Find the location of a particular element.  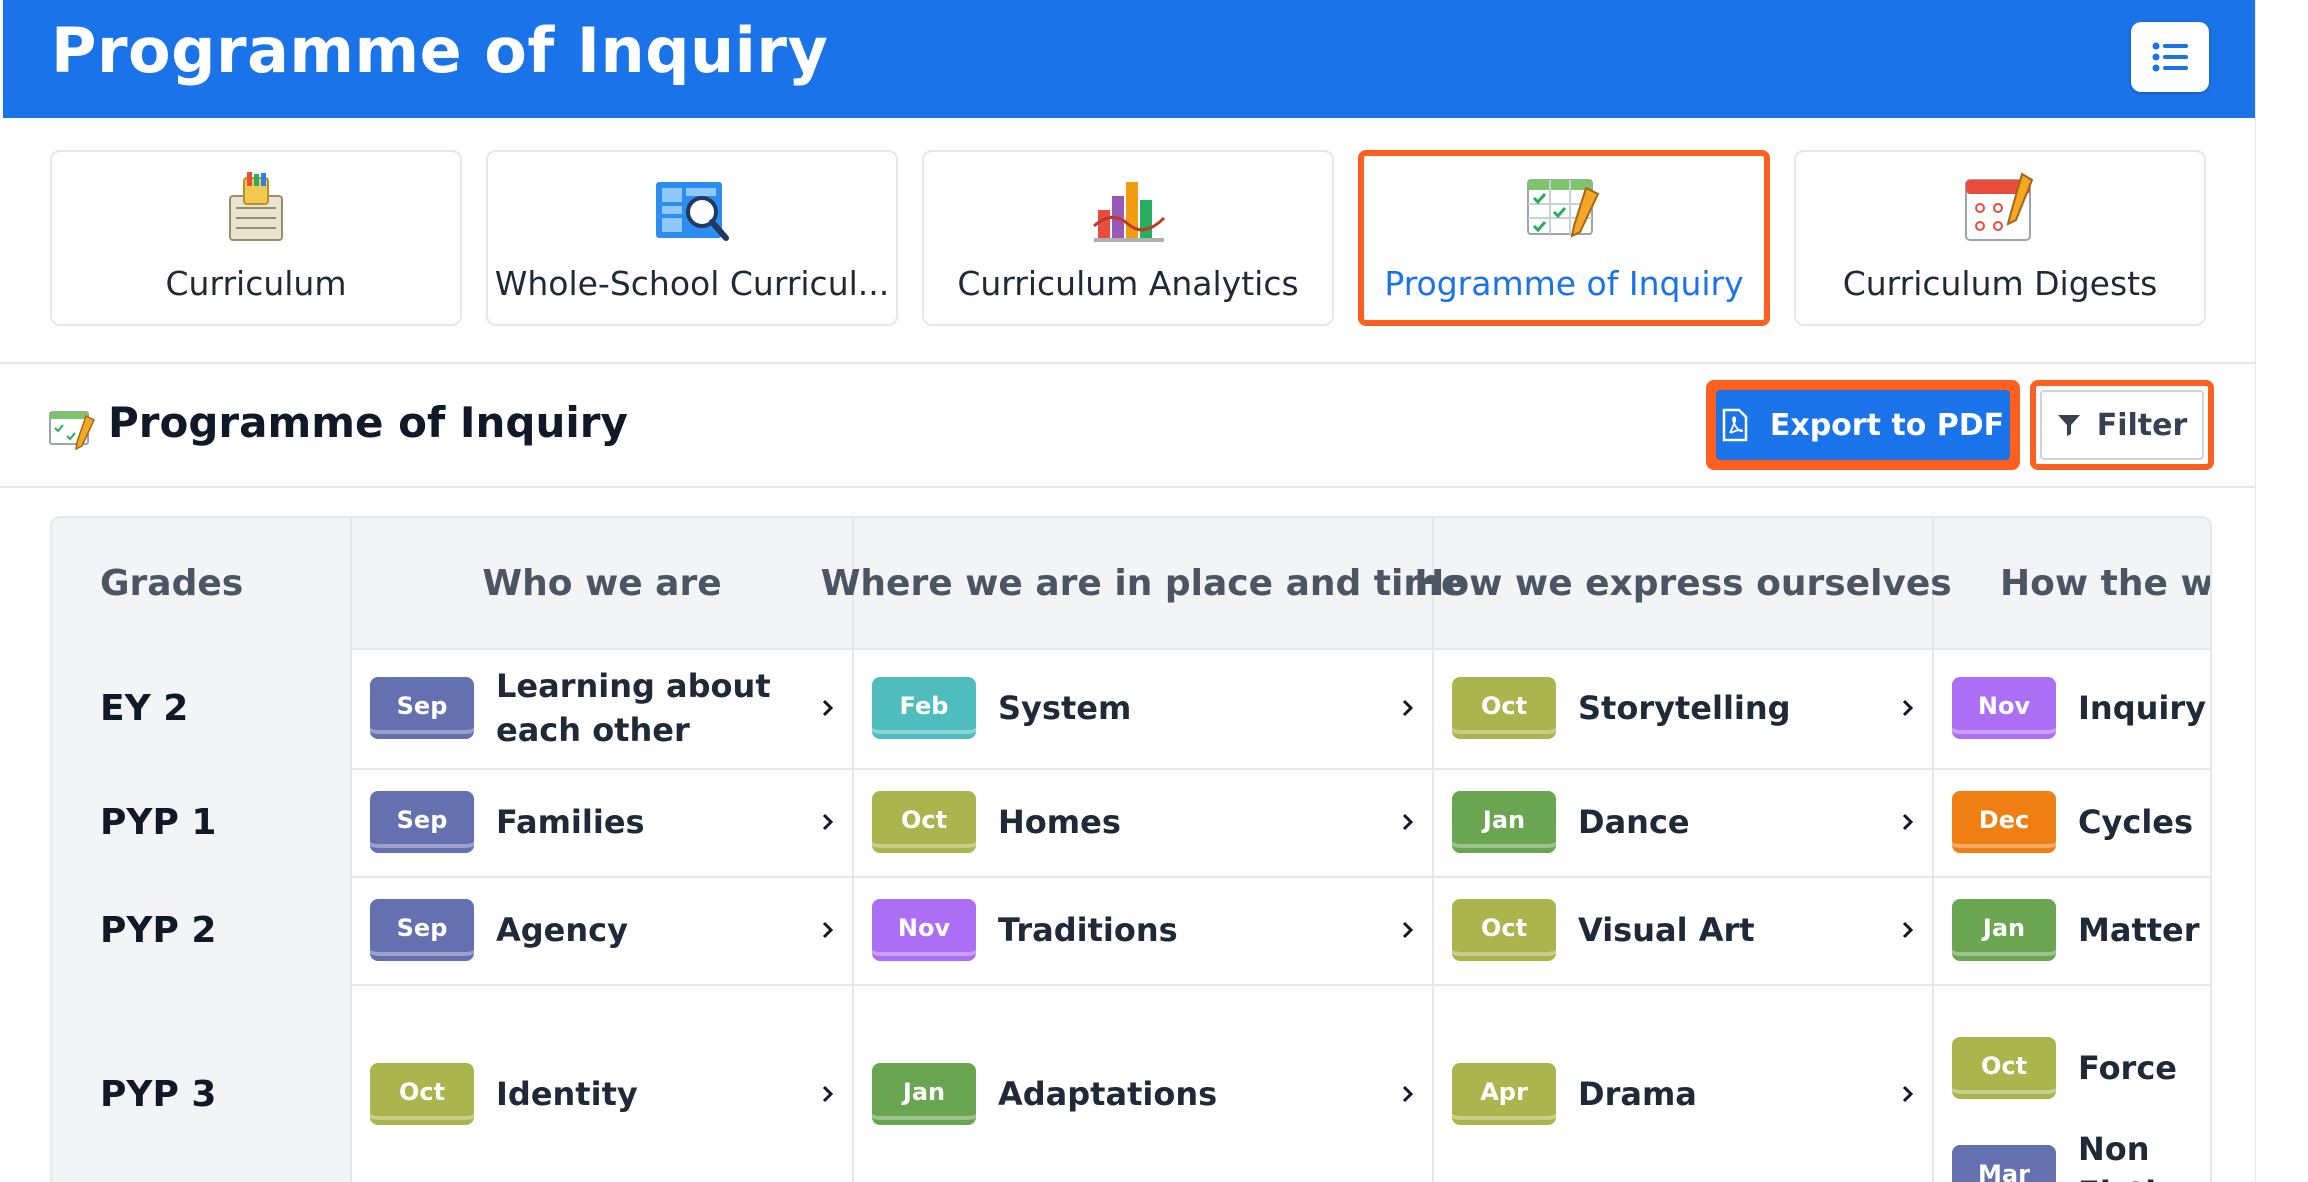

unit-item: Oct Visual Art is located at coordinates (1692, 930).